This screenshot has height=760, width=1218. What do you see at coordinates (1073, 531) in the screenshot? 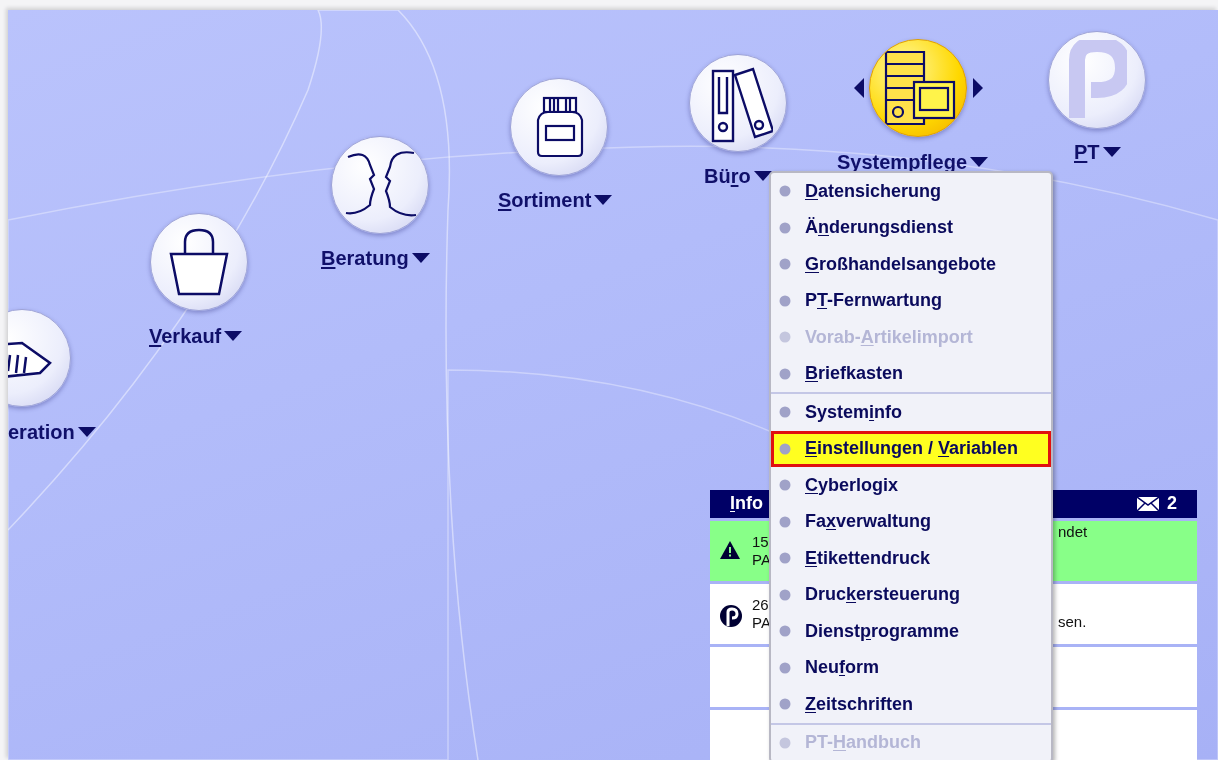
I see `message-text: ndet` at bounding box center [1073, 531].